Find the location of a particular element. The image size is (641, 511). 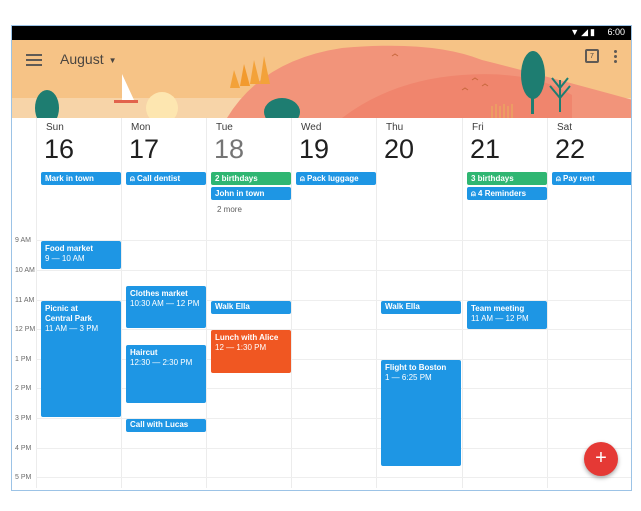

event-time: 12:30 — 2:30 PM is located at coordinates (161, 362).